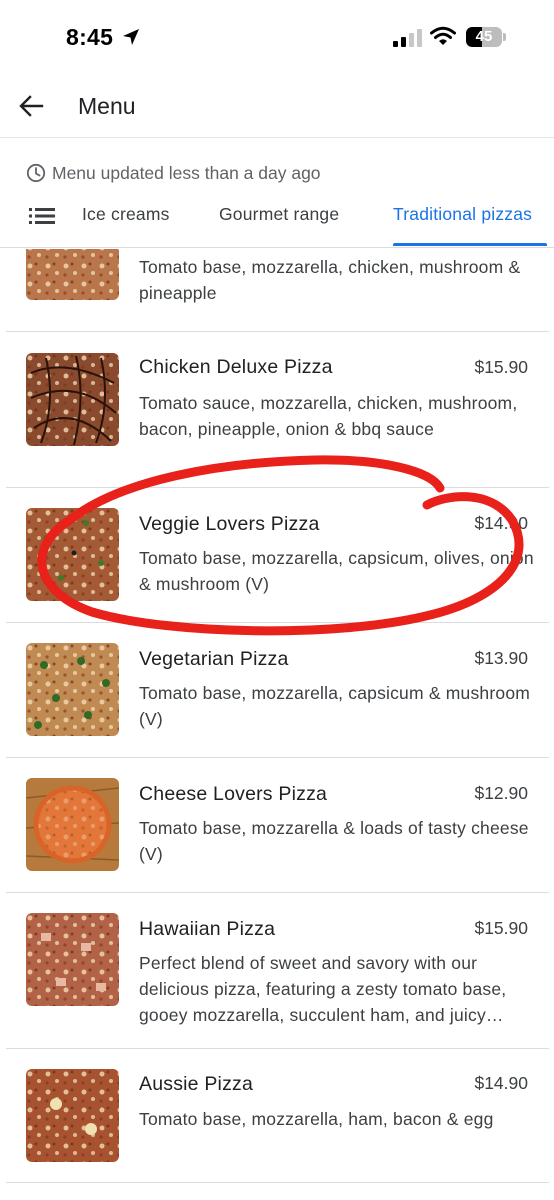 Image resolution: width=554 pixels, height=1200 pixels. I want to click on item-name: Chicken Deluxe Pizza, so click(236, 367).